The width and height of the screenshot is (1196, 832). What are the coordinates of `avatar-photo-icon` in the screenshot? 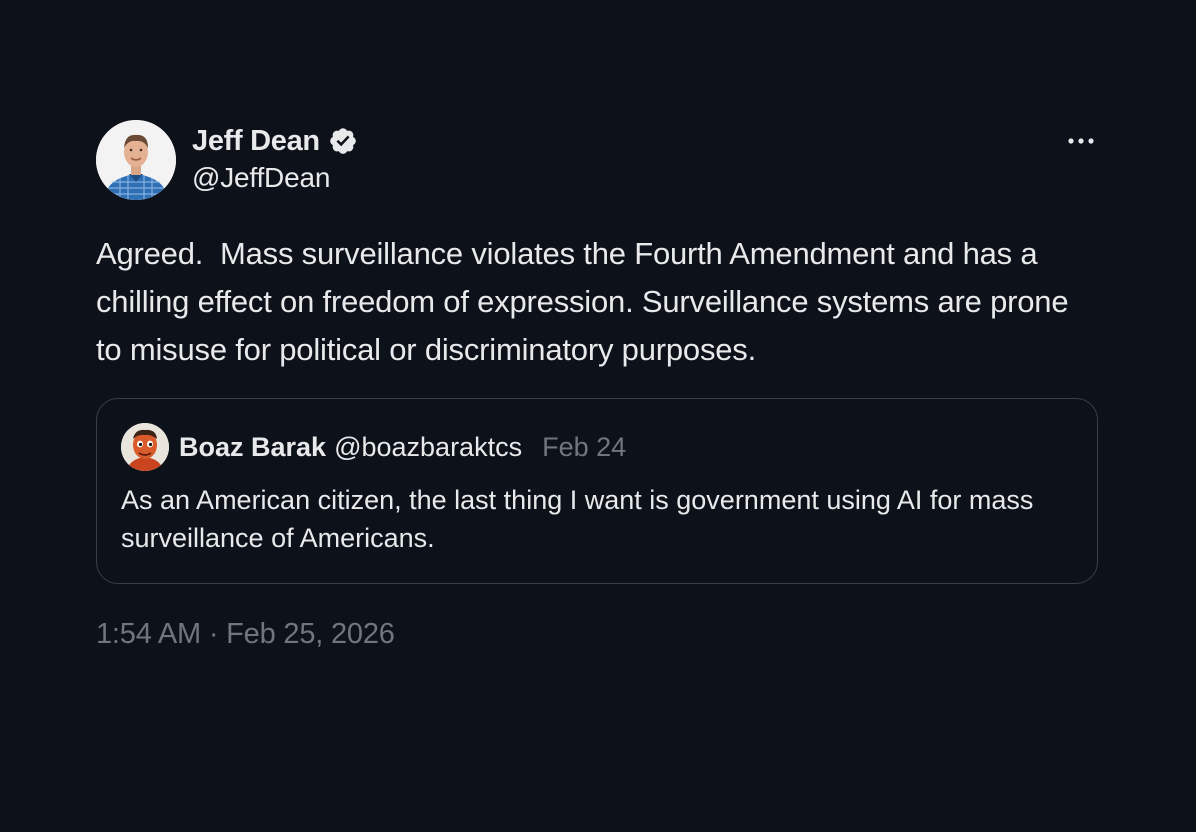 It's located at (136, 160).